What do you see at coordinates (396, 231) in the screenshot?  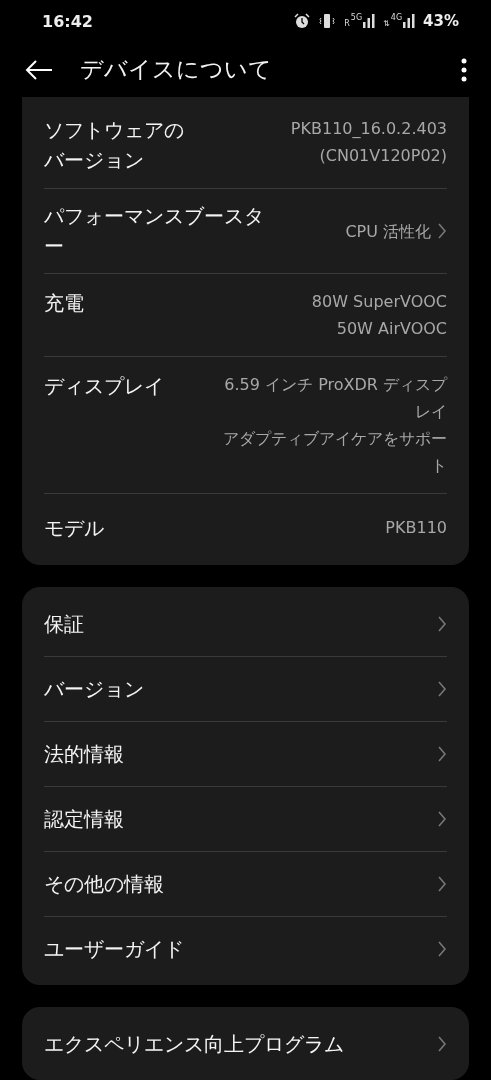 I see `setting-value-link: CPU 活性化` at bounding box center [396, 231].